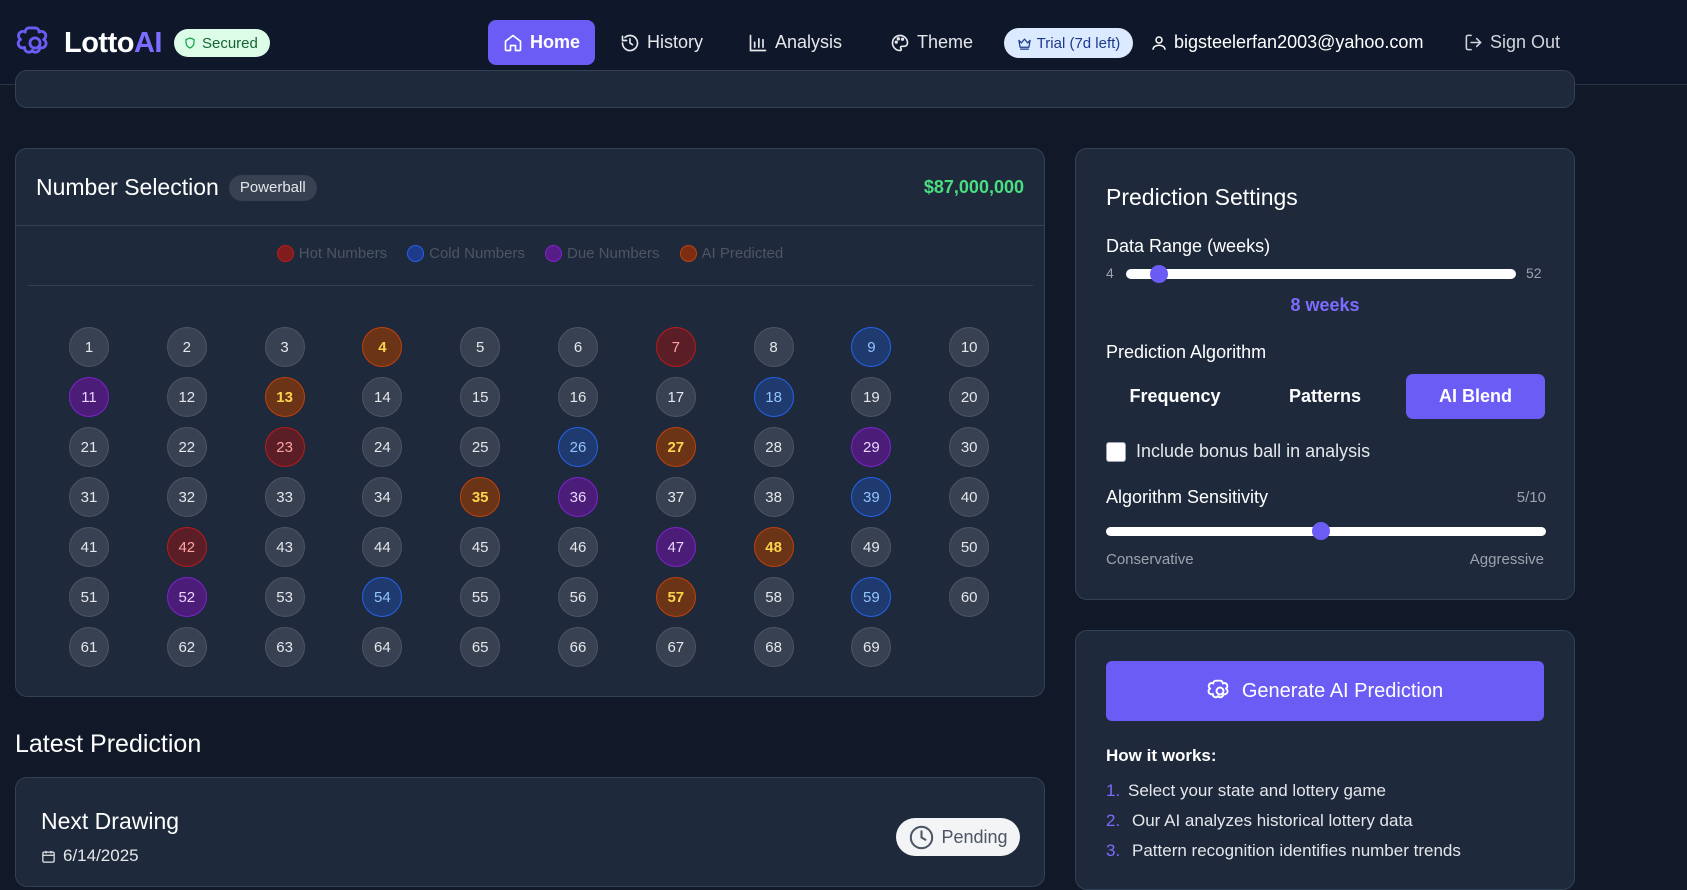 Image resolution: width=1687 pixels, height=890 pixels. What do you see at coordinates (578, 547) in the screenshot?
I see `number-ball-46: 46` at bounding box center [578, 547].